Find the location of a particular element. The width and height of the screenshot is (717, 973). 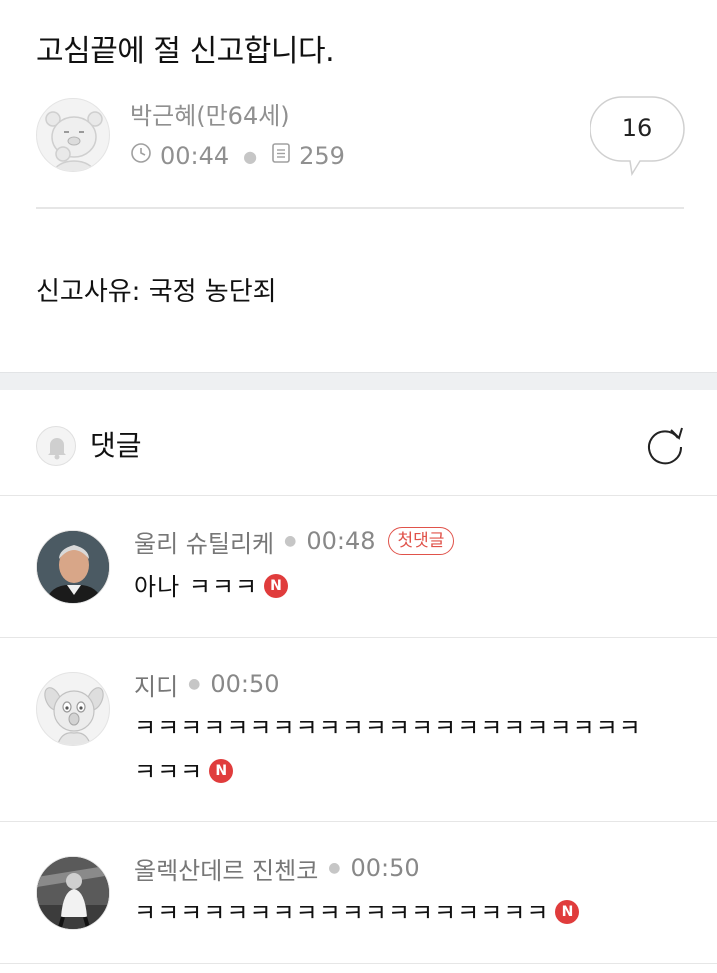

post-title: 고심끝에 절 신고합니다. is located at coordinates (185, 51).